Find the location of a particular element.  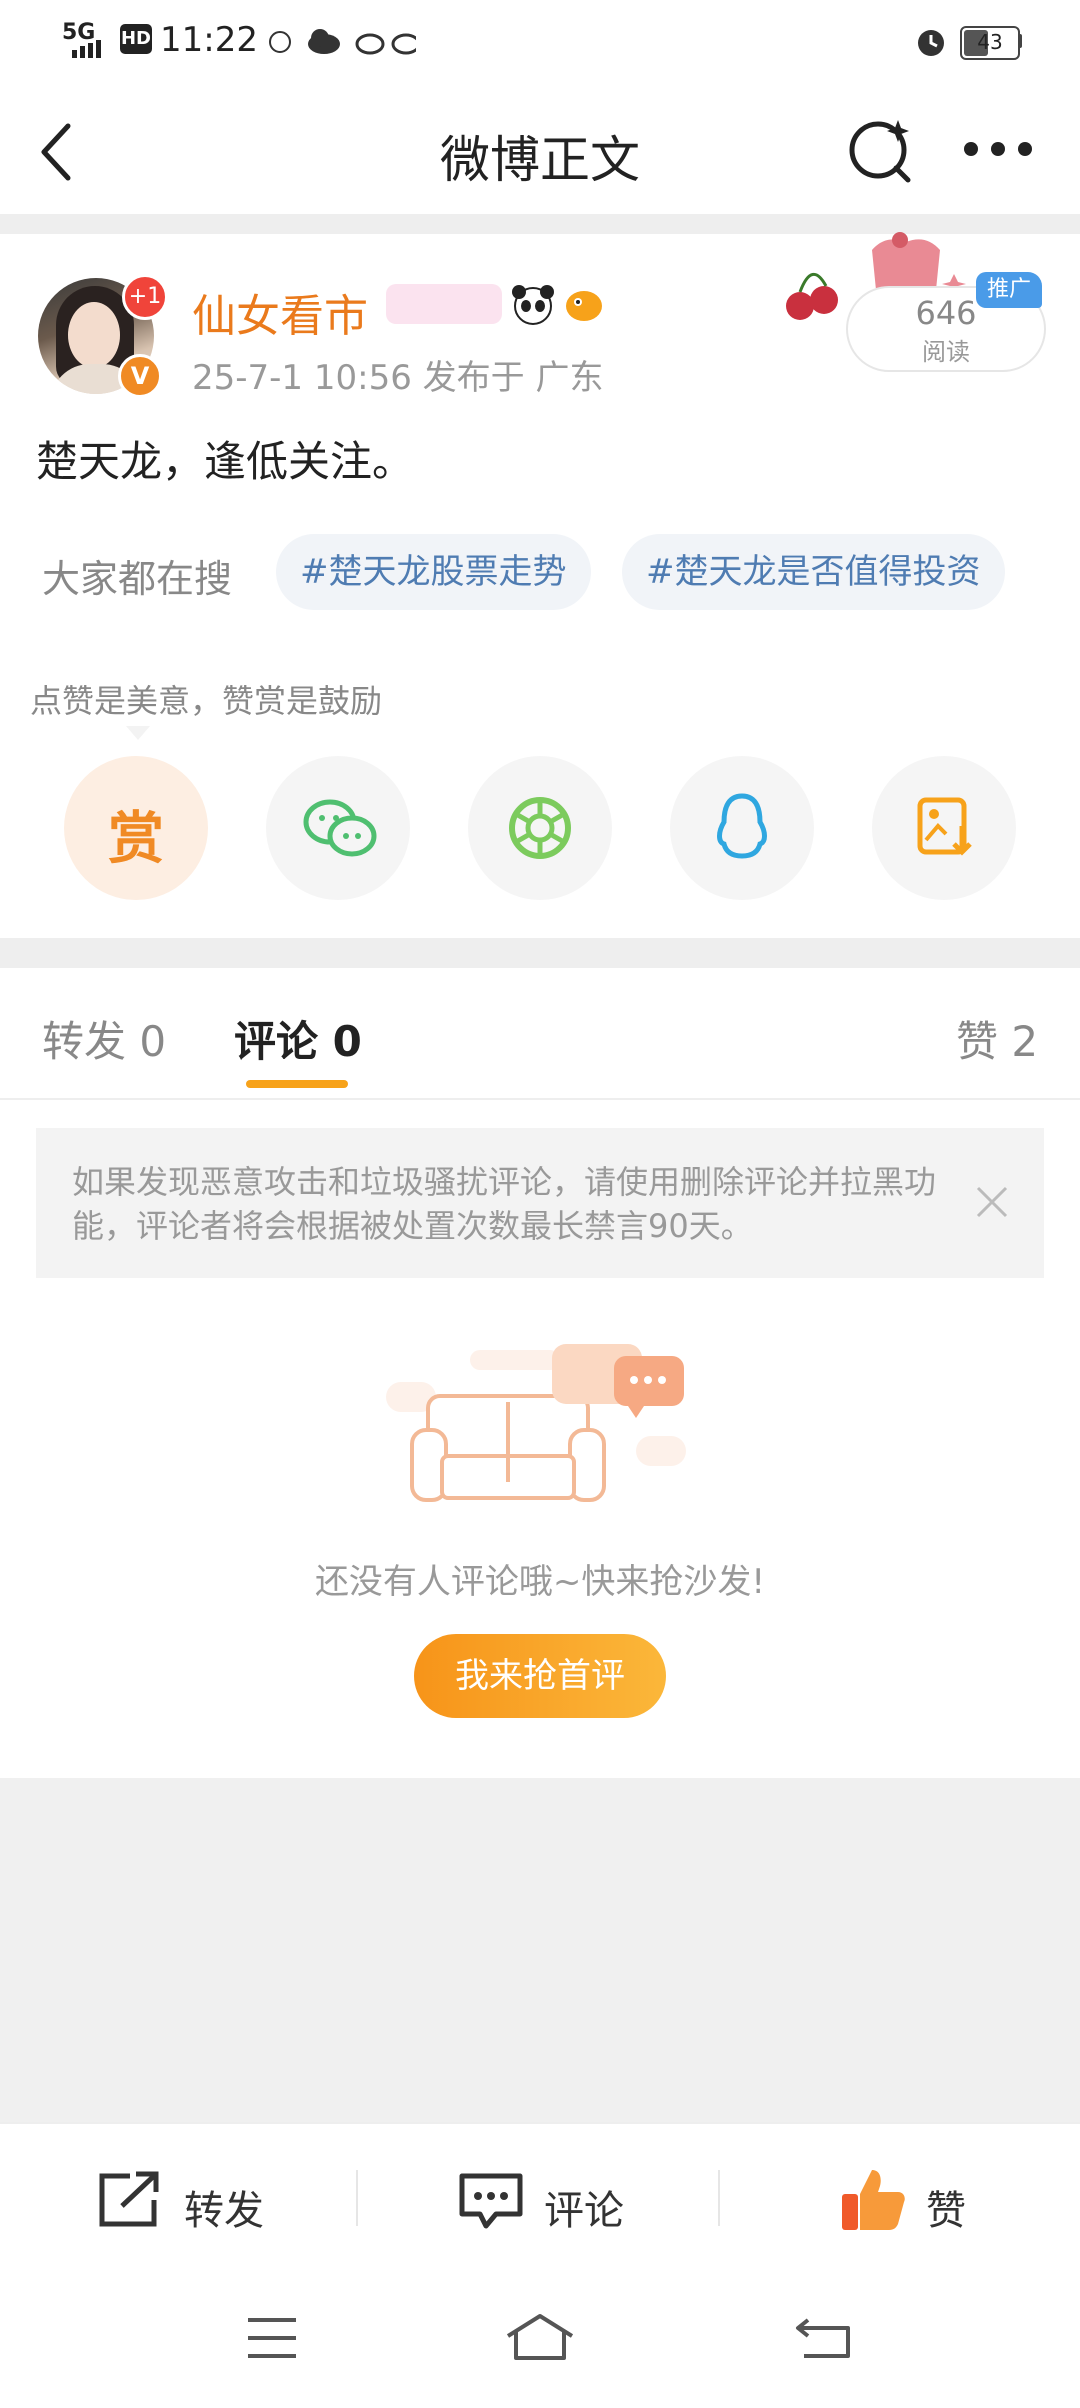

repost-button: 转发 is located at coordinates (224, 2207).